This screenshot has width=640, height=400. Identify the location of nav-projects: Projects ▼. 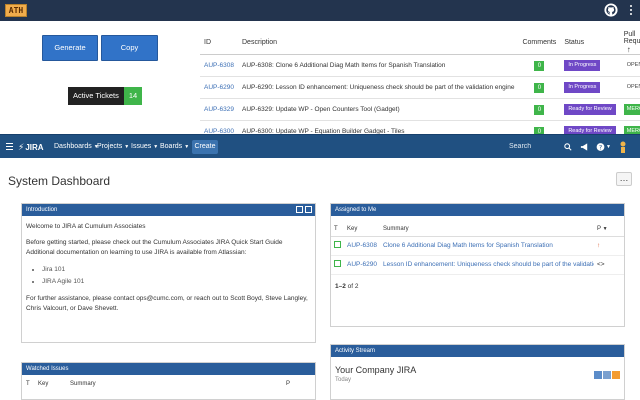
(113, 147).